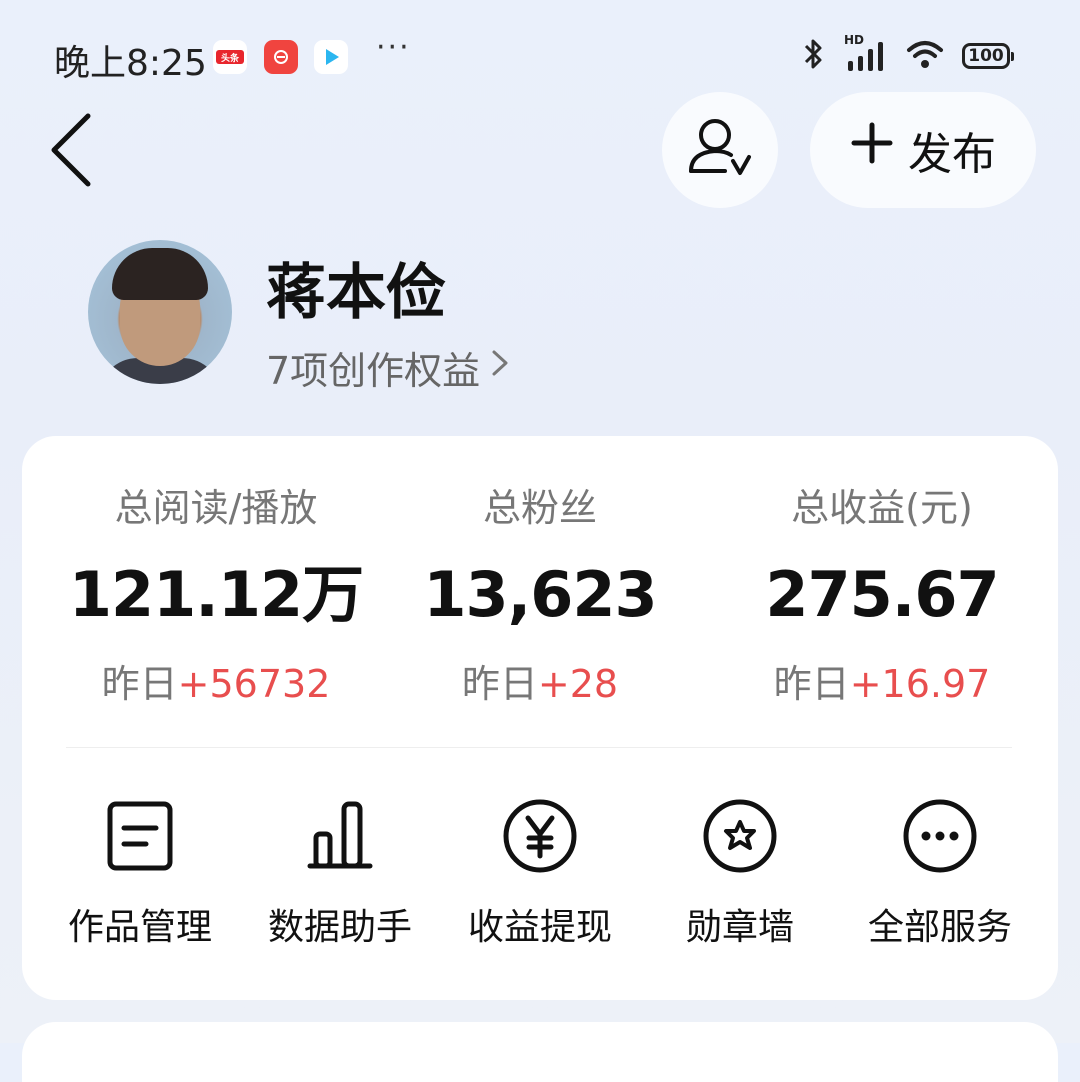 This screenshot has width=1080, height=1082. I want to click on follow-user-button, so click(720, 150).